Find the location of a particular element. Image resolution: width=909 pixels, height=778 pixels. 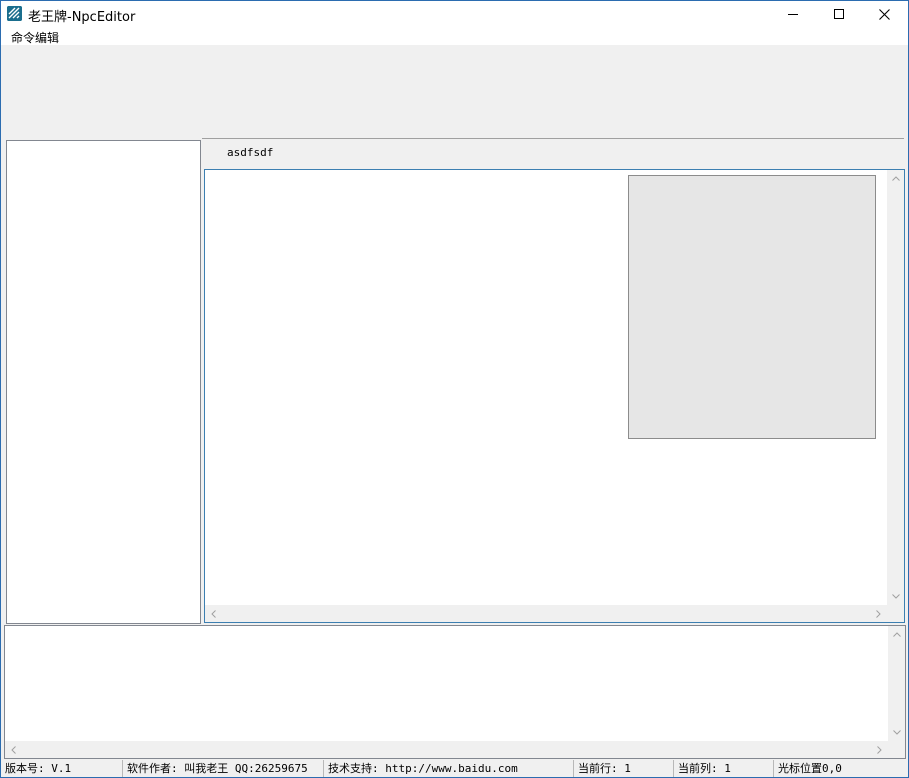

splitter-line is located at coordinates (553, 138).